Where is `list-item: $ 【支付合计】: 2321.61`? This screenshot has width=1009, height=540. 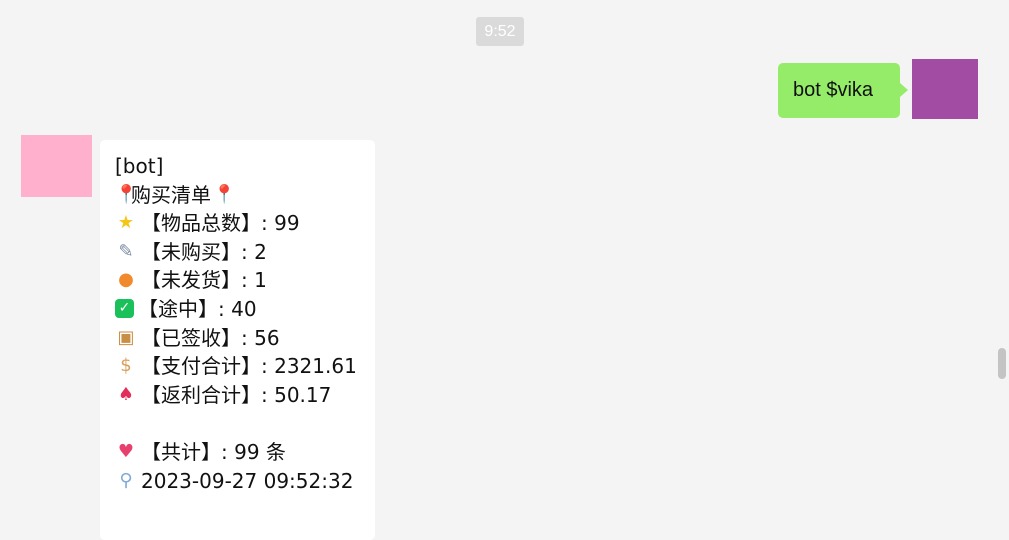
list-item: $ 【支付合计】: 2321.61 is located at coordinates (245, 366).